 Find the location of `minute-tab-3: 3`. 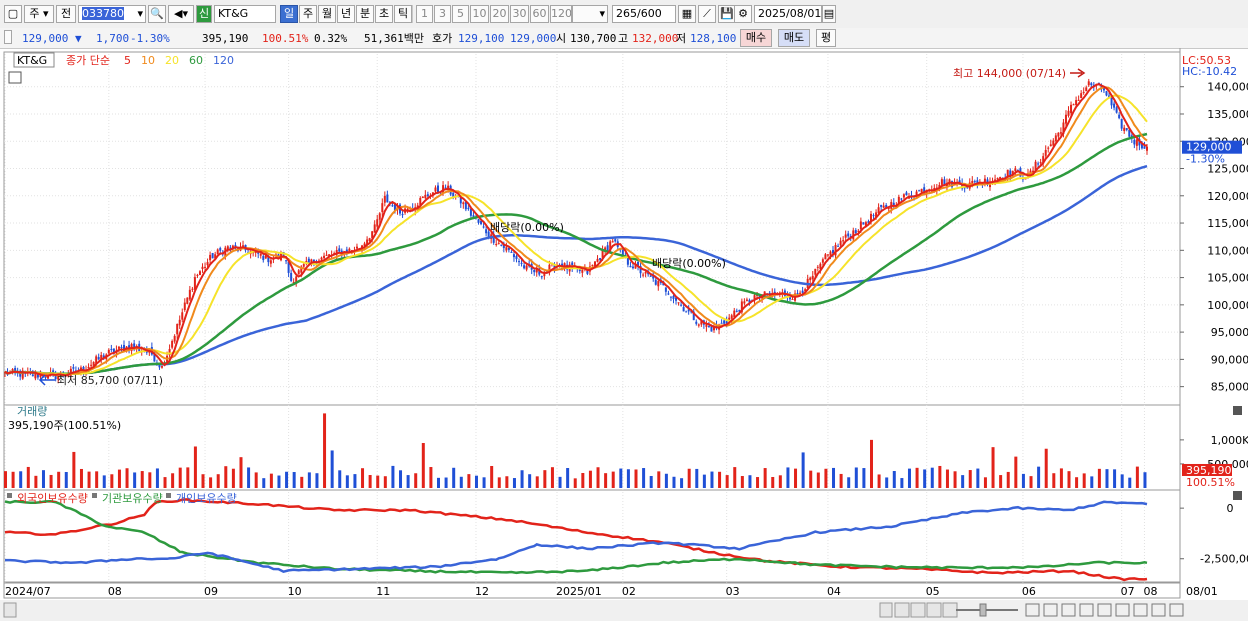

minute-tab-3: 3 is located at coordinates (442, 14).